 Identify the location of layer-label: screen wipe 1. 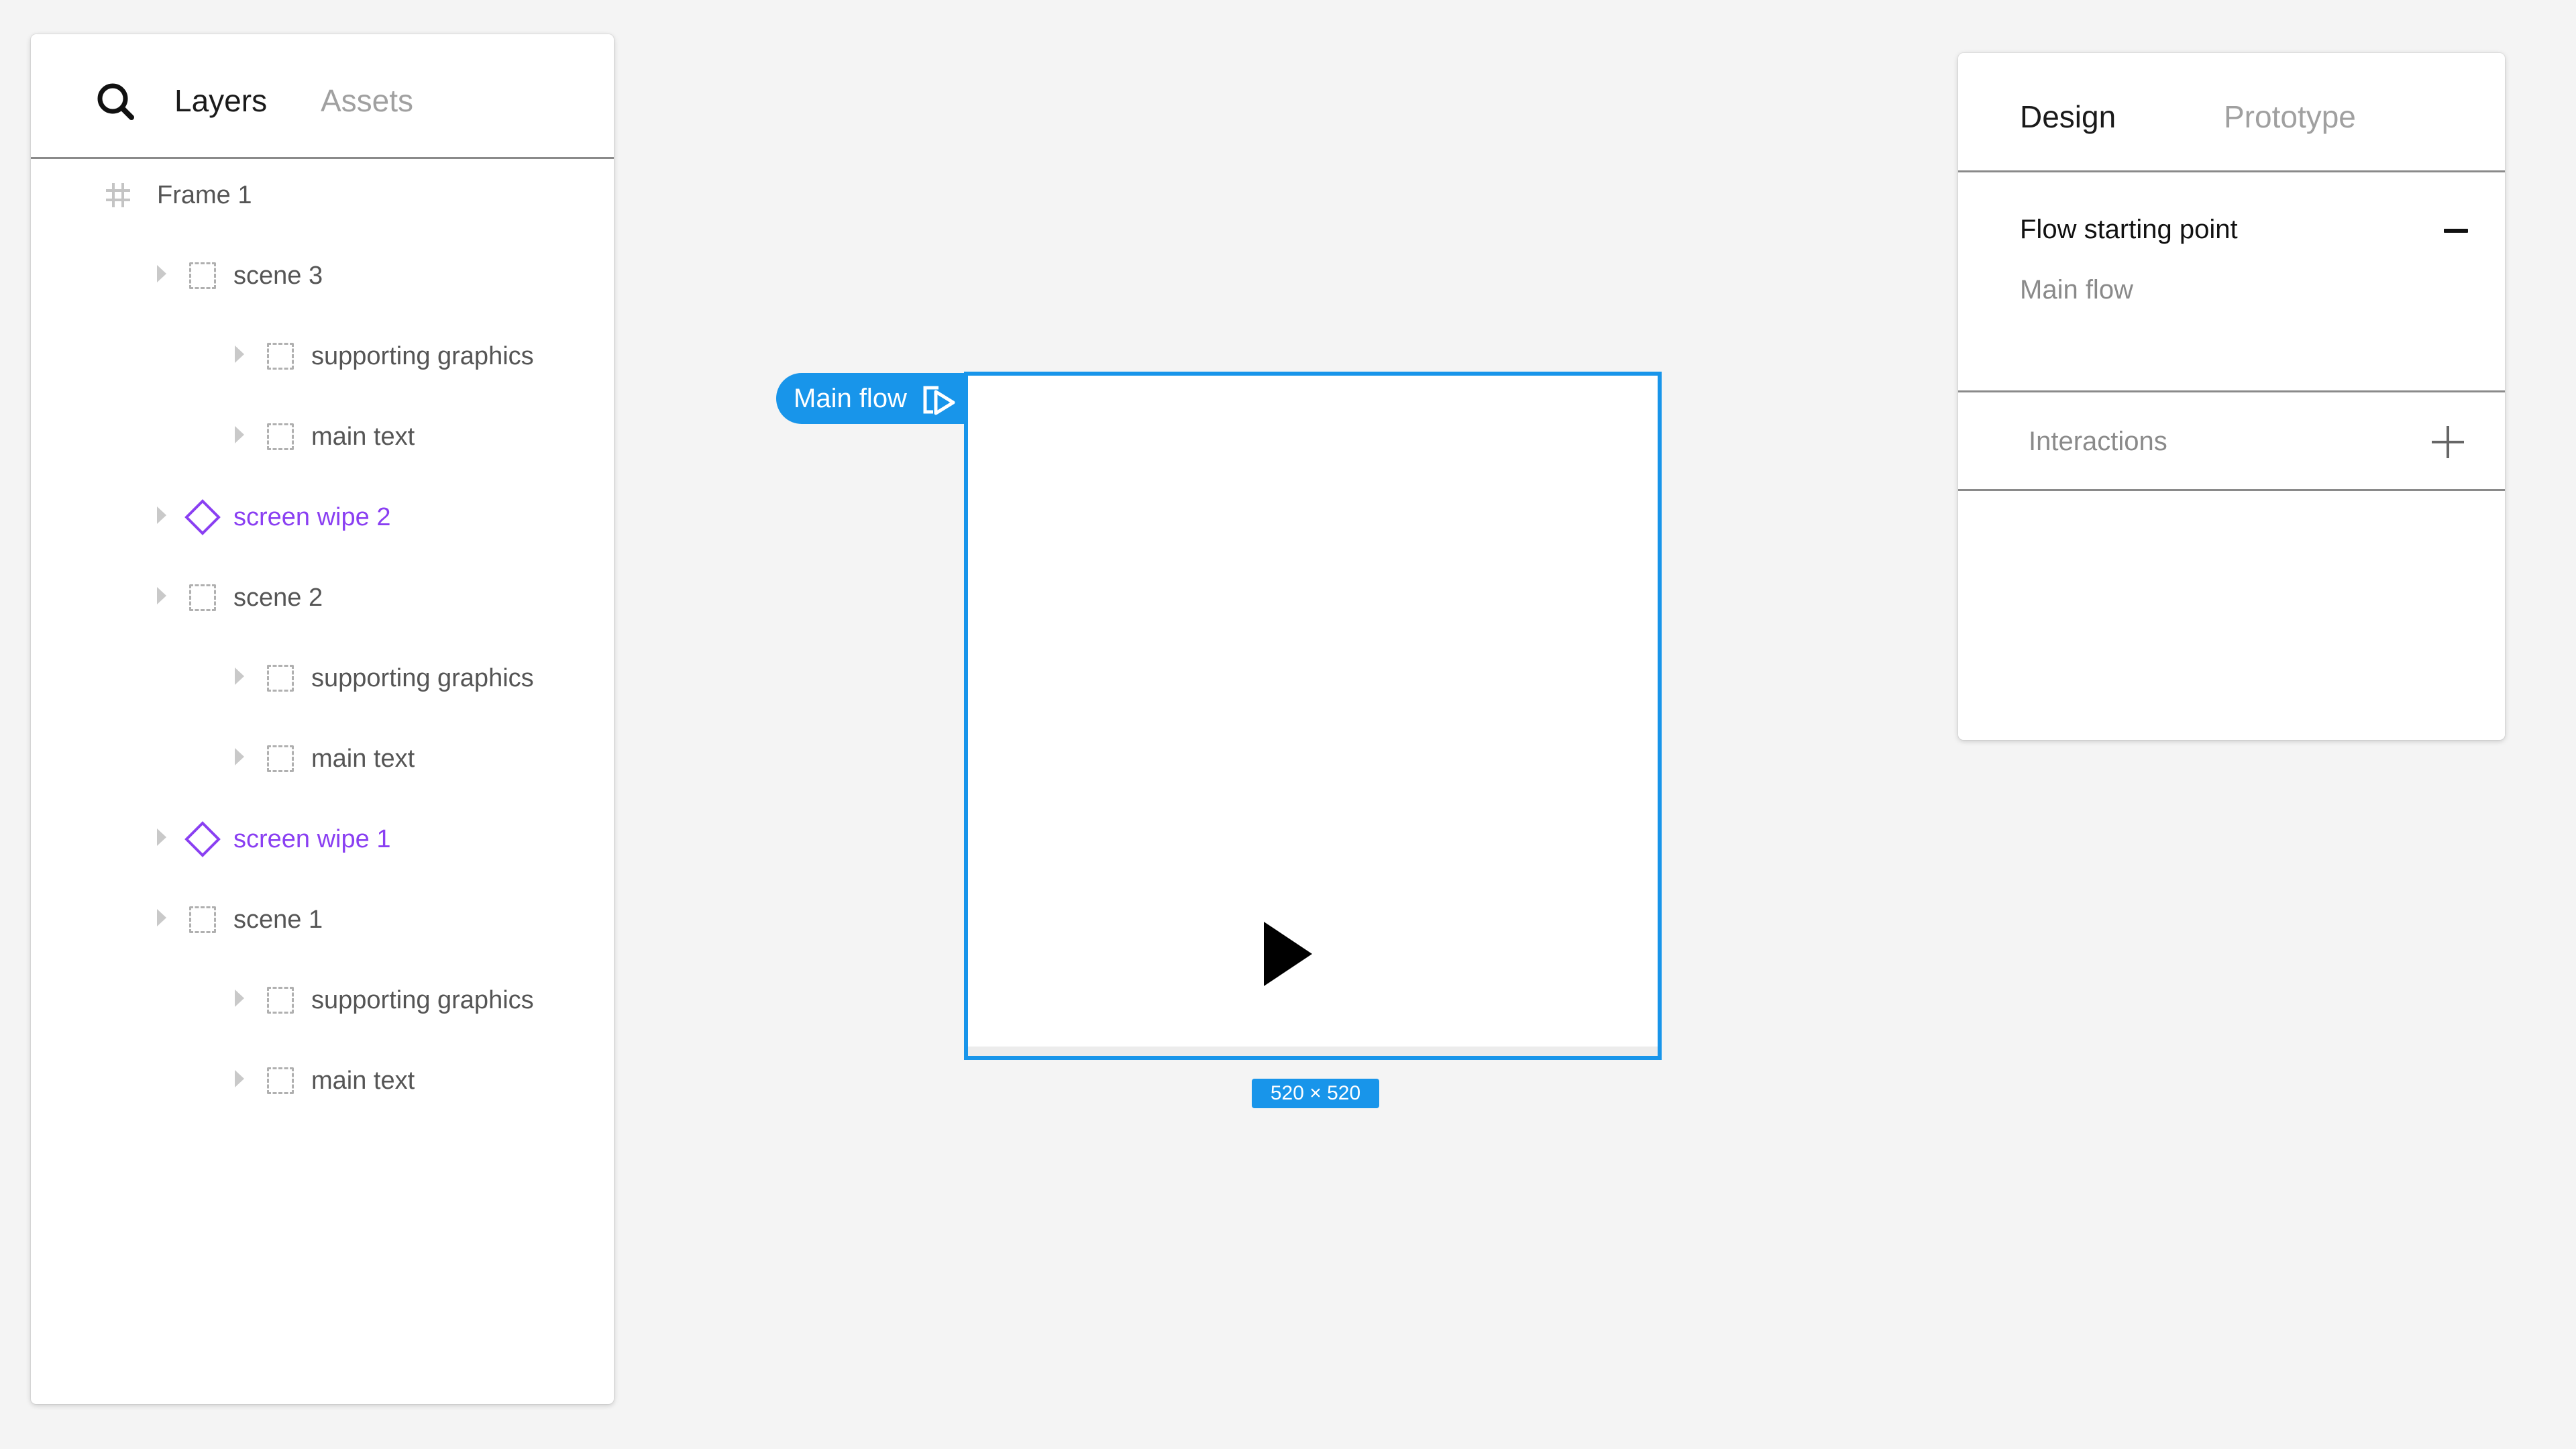
(312, 839).